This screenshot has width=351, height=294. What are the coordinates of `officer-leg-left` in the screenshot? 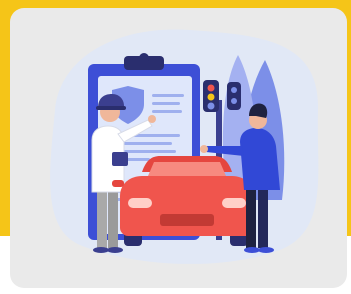 It's located at (102, 218).